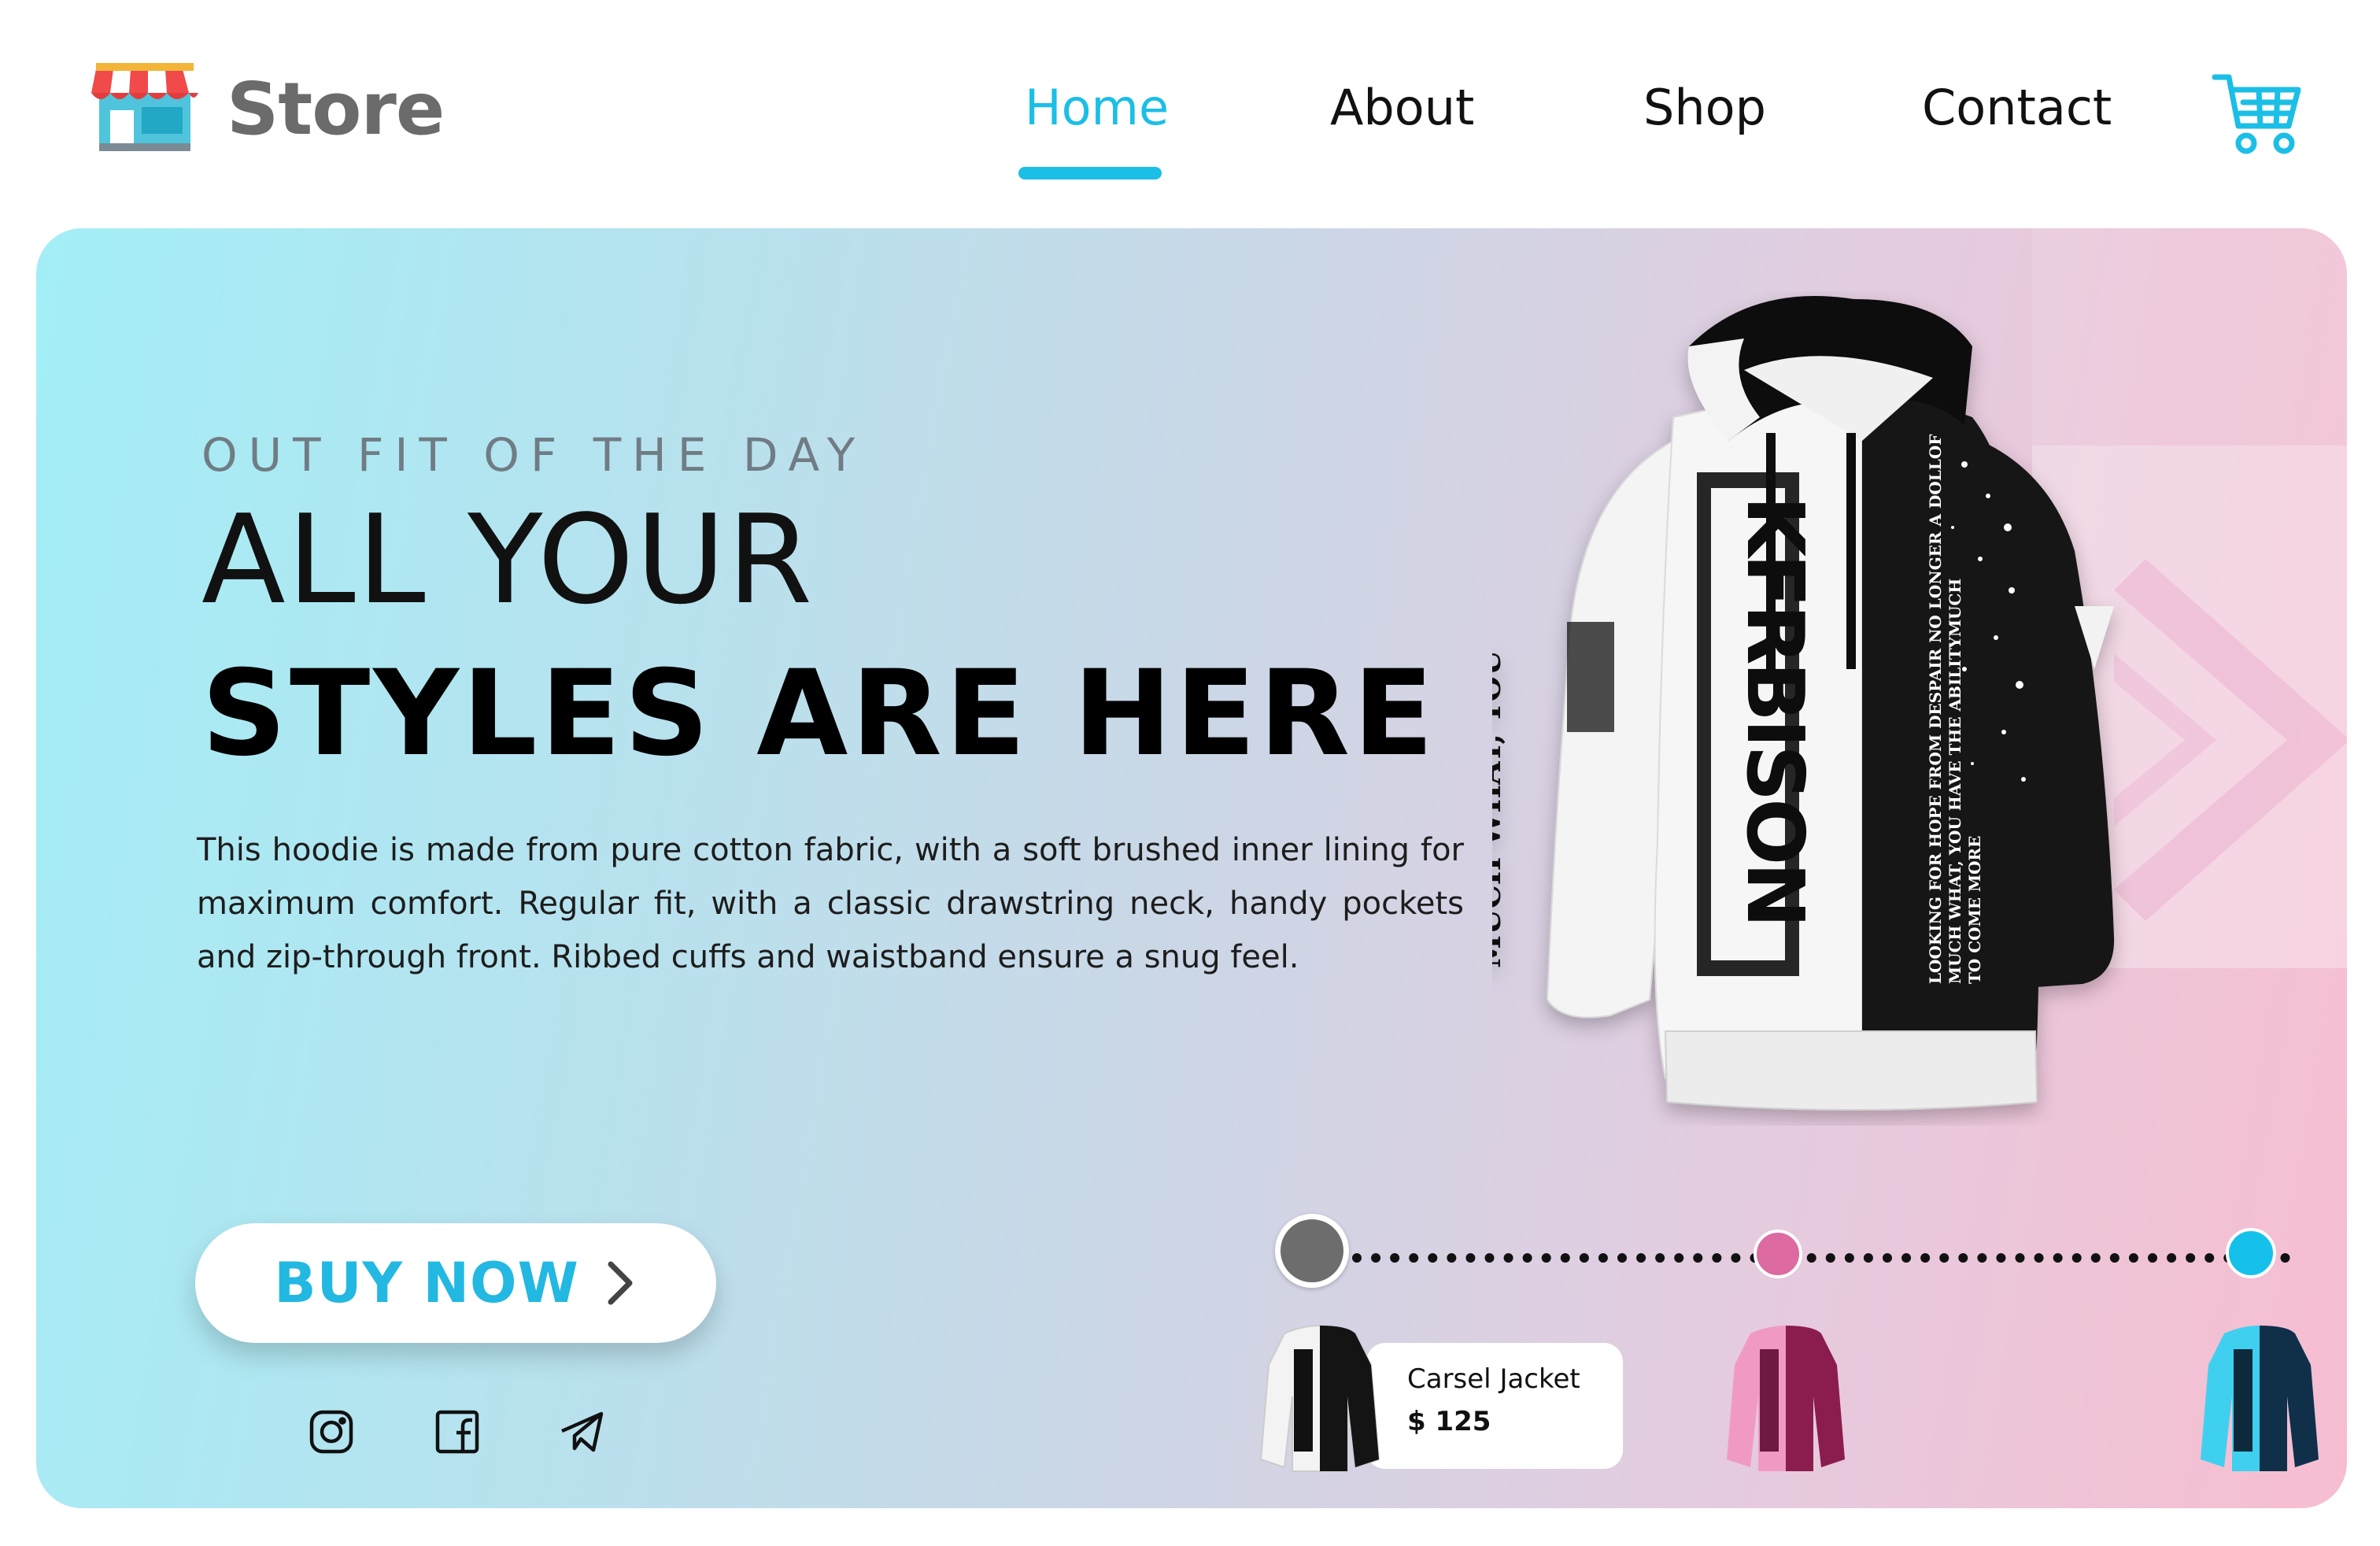 The width and height of the screenshot is (2380, 1546). I want to click on telegram-icon, so click(581, 1432).